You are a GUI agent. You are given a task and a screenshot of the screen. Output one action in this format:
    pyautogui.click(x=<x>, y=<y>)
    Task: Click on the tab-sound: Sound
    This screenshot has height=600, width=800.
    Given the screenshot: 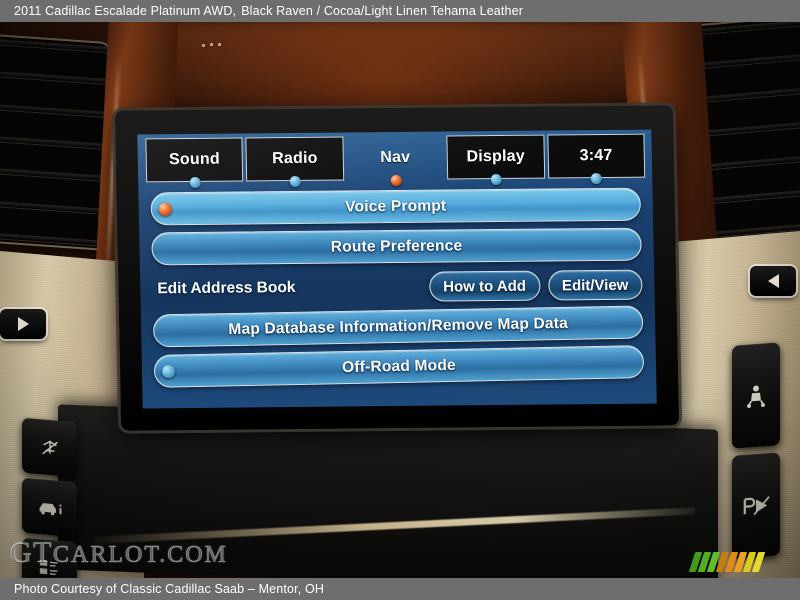 What is the action you would take?
    pyautogui.click(x=194, y=162)
    